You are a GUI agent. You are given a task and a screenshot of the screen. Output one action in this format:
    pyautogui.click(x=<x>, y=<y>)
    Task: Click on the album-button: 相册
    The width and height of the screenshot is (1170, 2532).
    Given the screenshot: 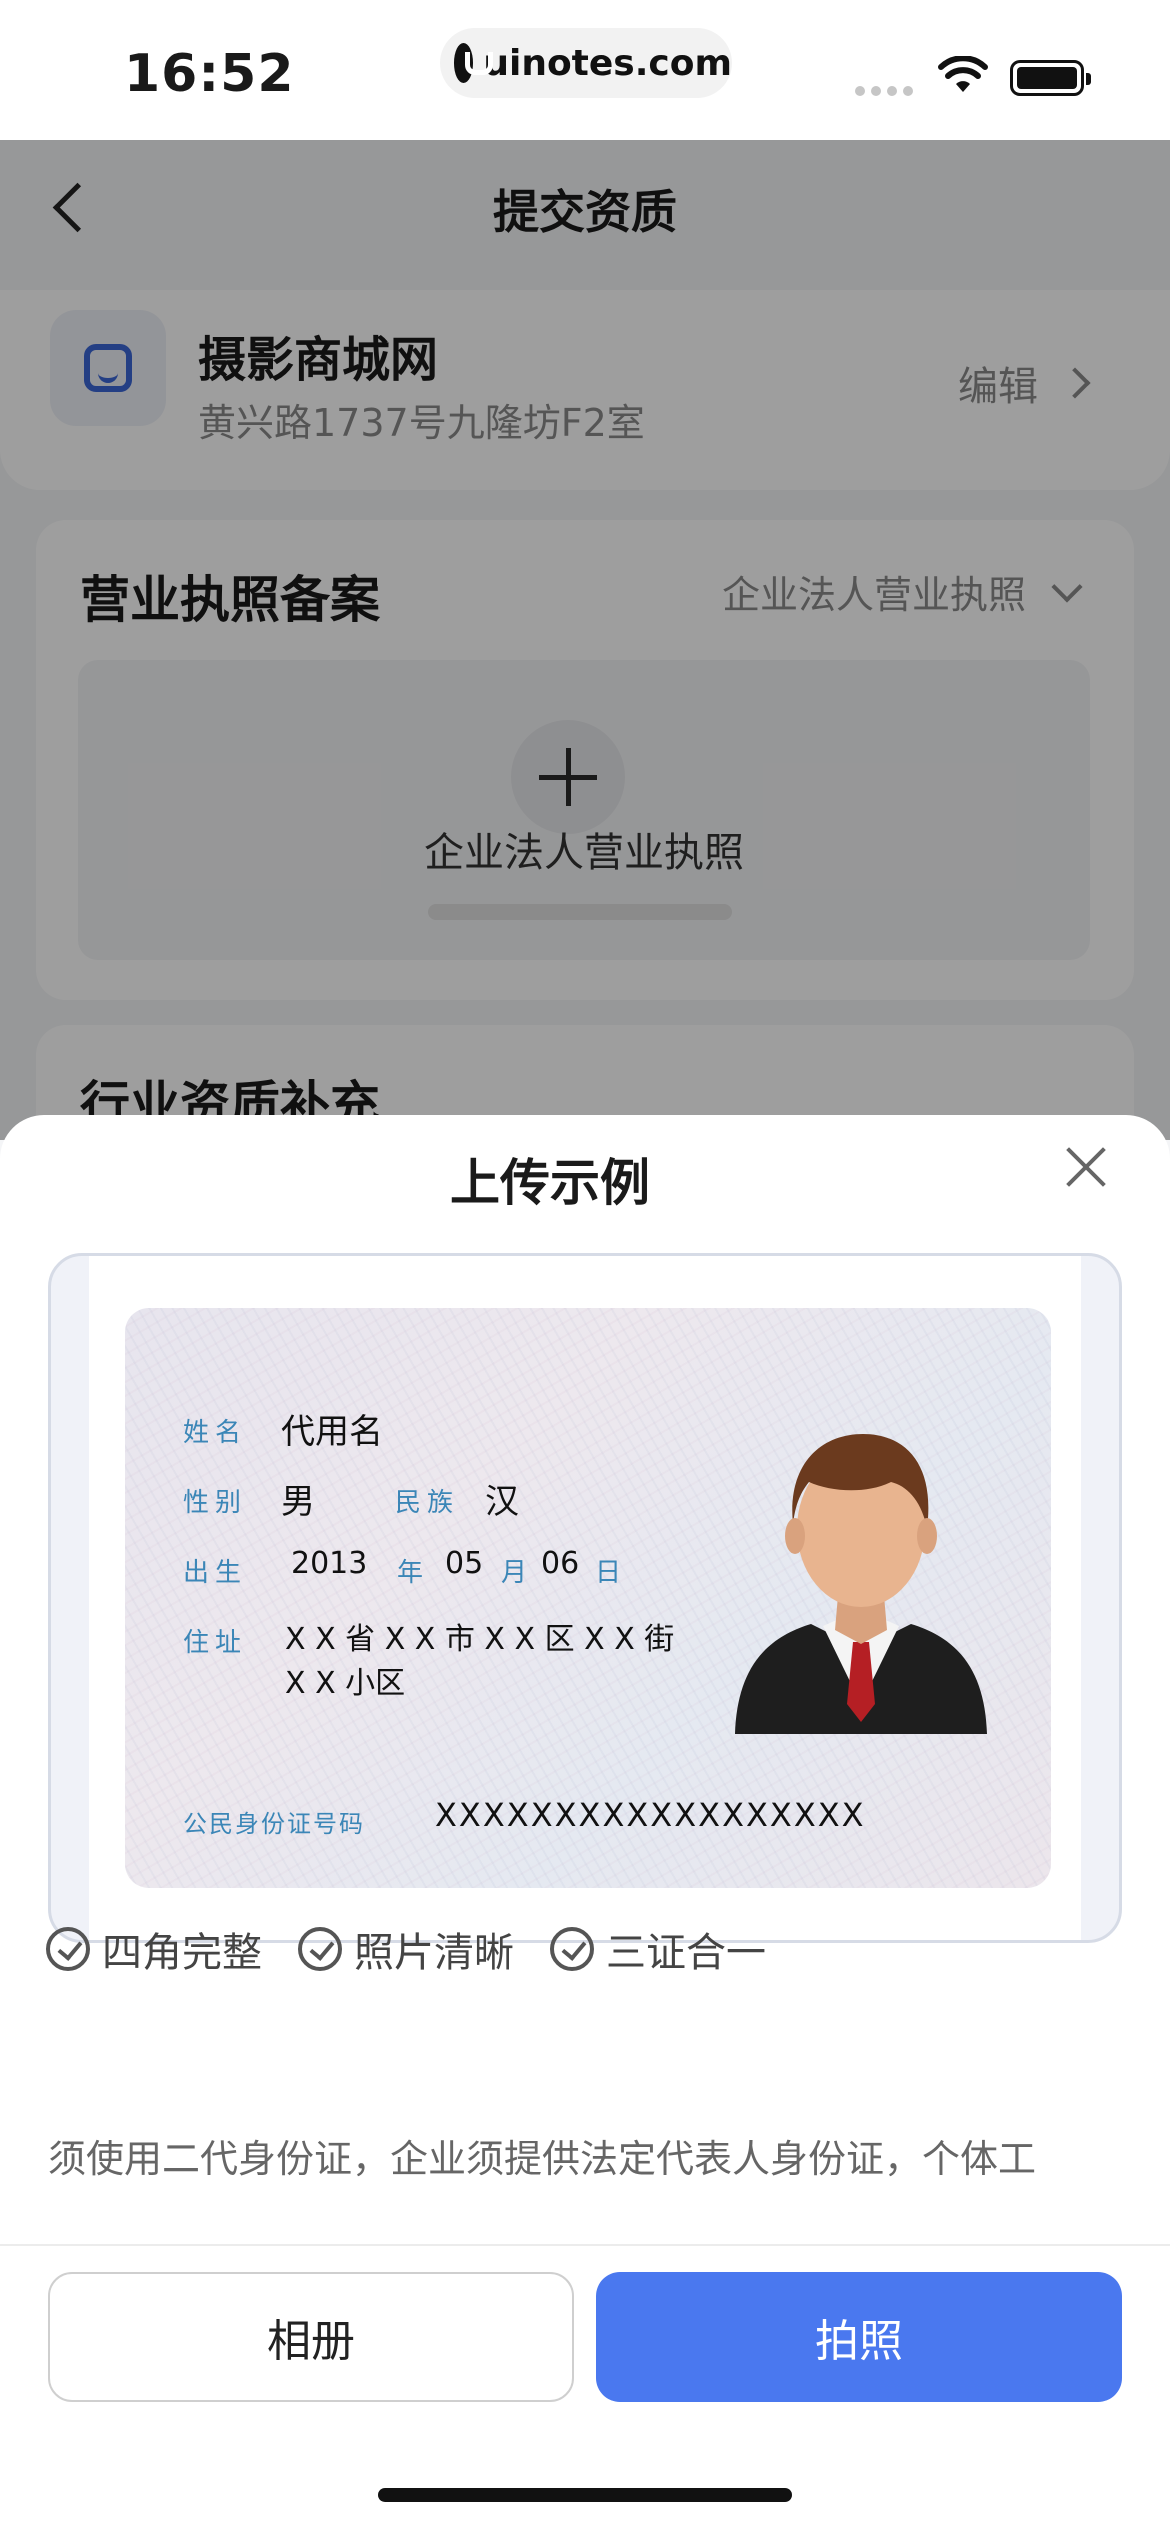 What is the action you would take?
    pyautogui.click(x=311, y=2337)
    